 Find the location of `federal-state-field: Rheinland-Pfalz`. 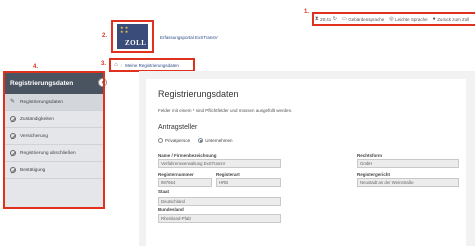

federal-state-field: Rheinland-Pfalz is located at coordinates (219, 218).